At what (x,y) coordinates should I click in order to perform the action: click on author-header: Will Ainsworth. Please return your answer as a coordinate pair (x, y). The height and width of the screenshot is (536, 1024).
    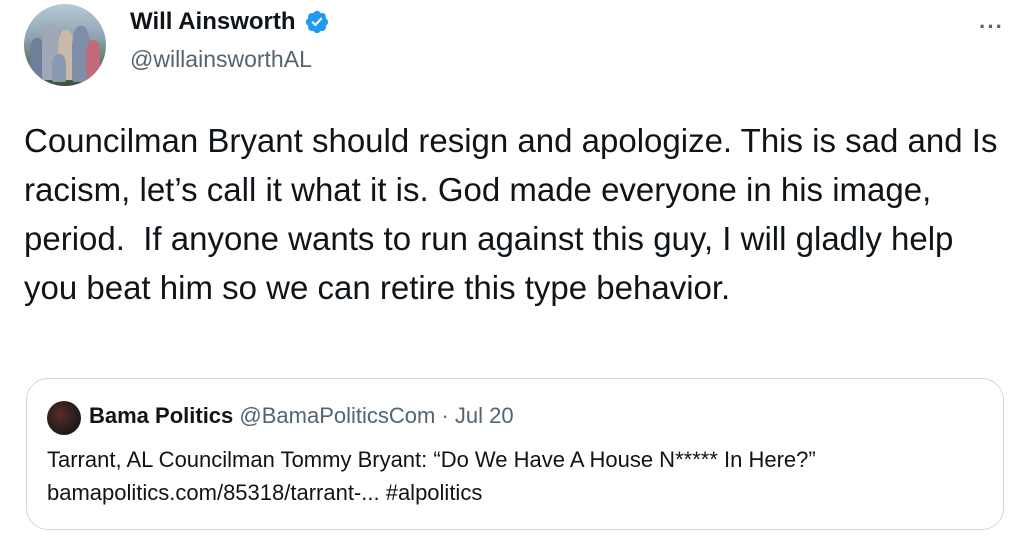
    Looking at the image, I should click on (230, 22).